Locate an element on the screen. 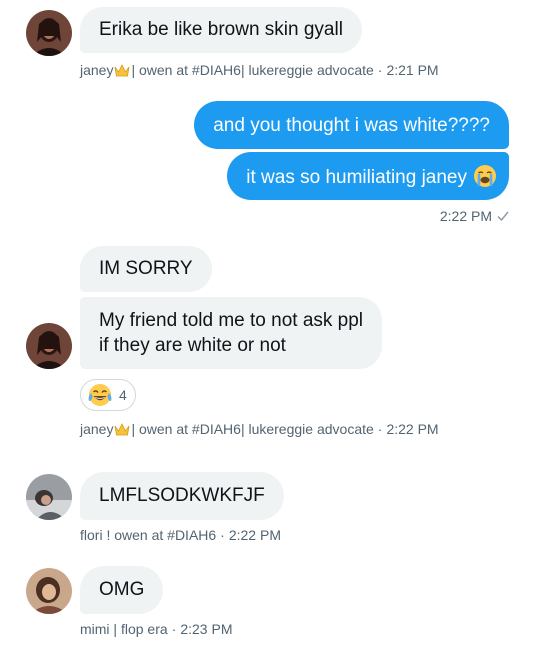 The image size is (534, 650). message-meta: flori ! owen at #DIAH6 · 2:22 PM is located at coordinates (180, 535).